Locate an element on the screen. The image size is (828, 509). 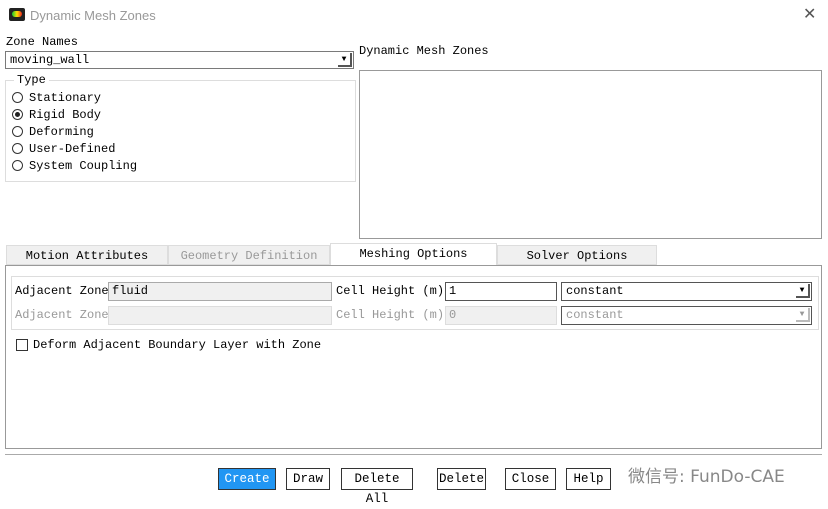
tab-motion-attributes: Motion Attributes is located at coordinates (87, 255).